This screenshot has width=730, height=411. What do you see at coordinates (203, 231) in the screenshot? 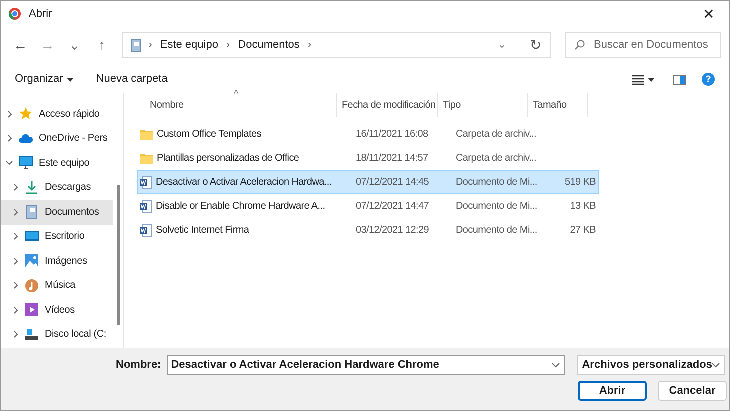
I see `file-name: Solvetic Internet Firma` at bounding box center [203, 231].